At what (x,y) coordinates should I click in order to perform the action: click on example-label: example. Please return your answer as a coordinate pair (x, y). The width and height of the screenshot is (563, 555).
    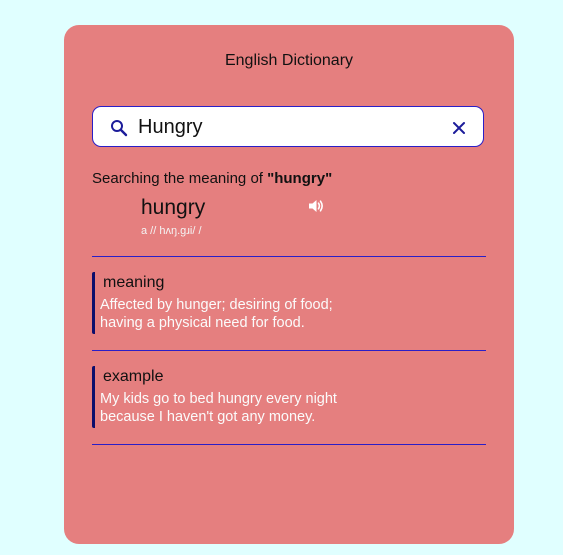
    Looking at the image, I should click on (133, 376).